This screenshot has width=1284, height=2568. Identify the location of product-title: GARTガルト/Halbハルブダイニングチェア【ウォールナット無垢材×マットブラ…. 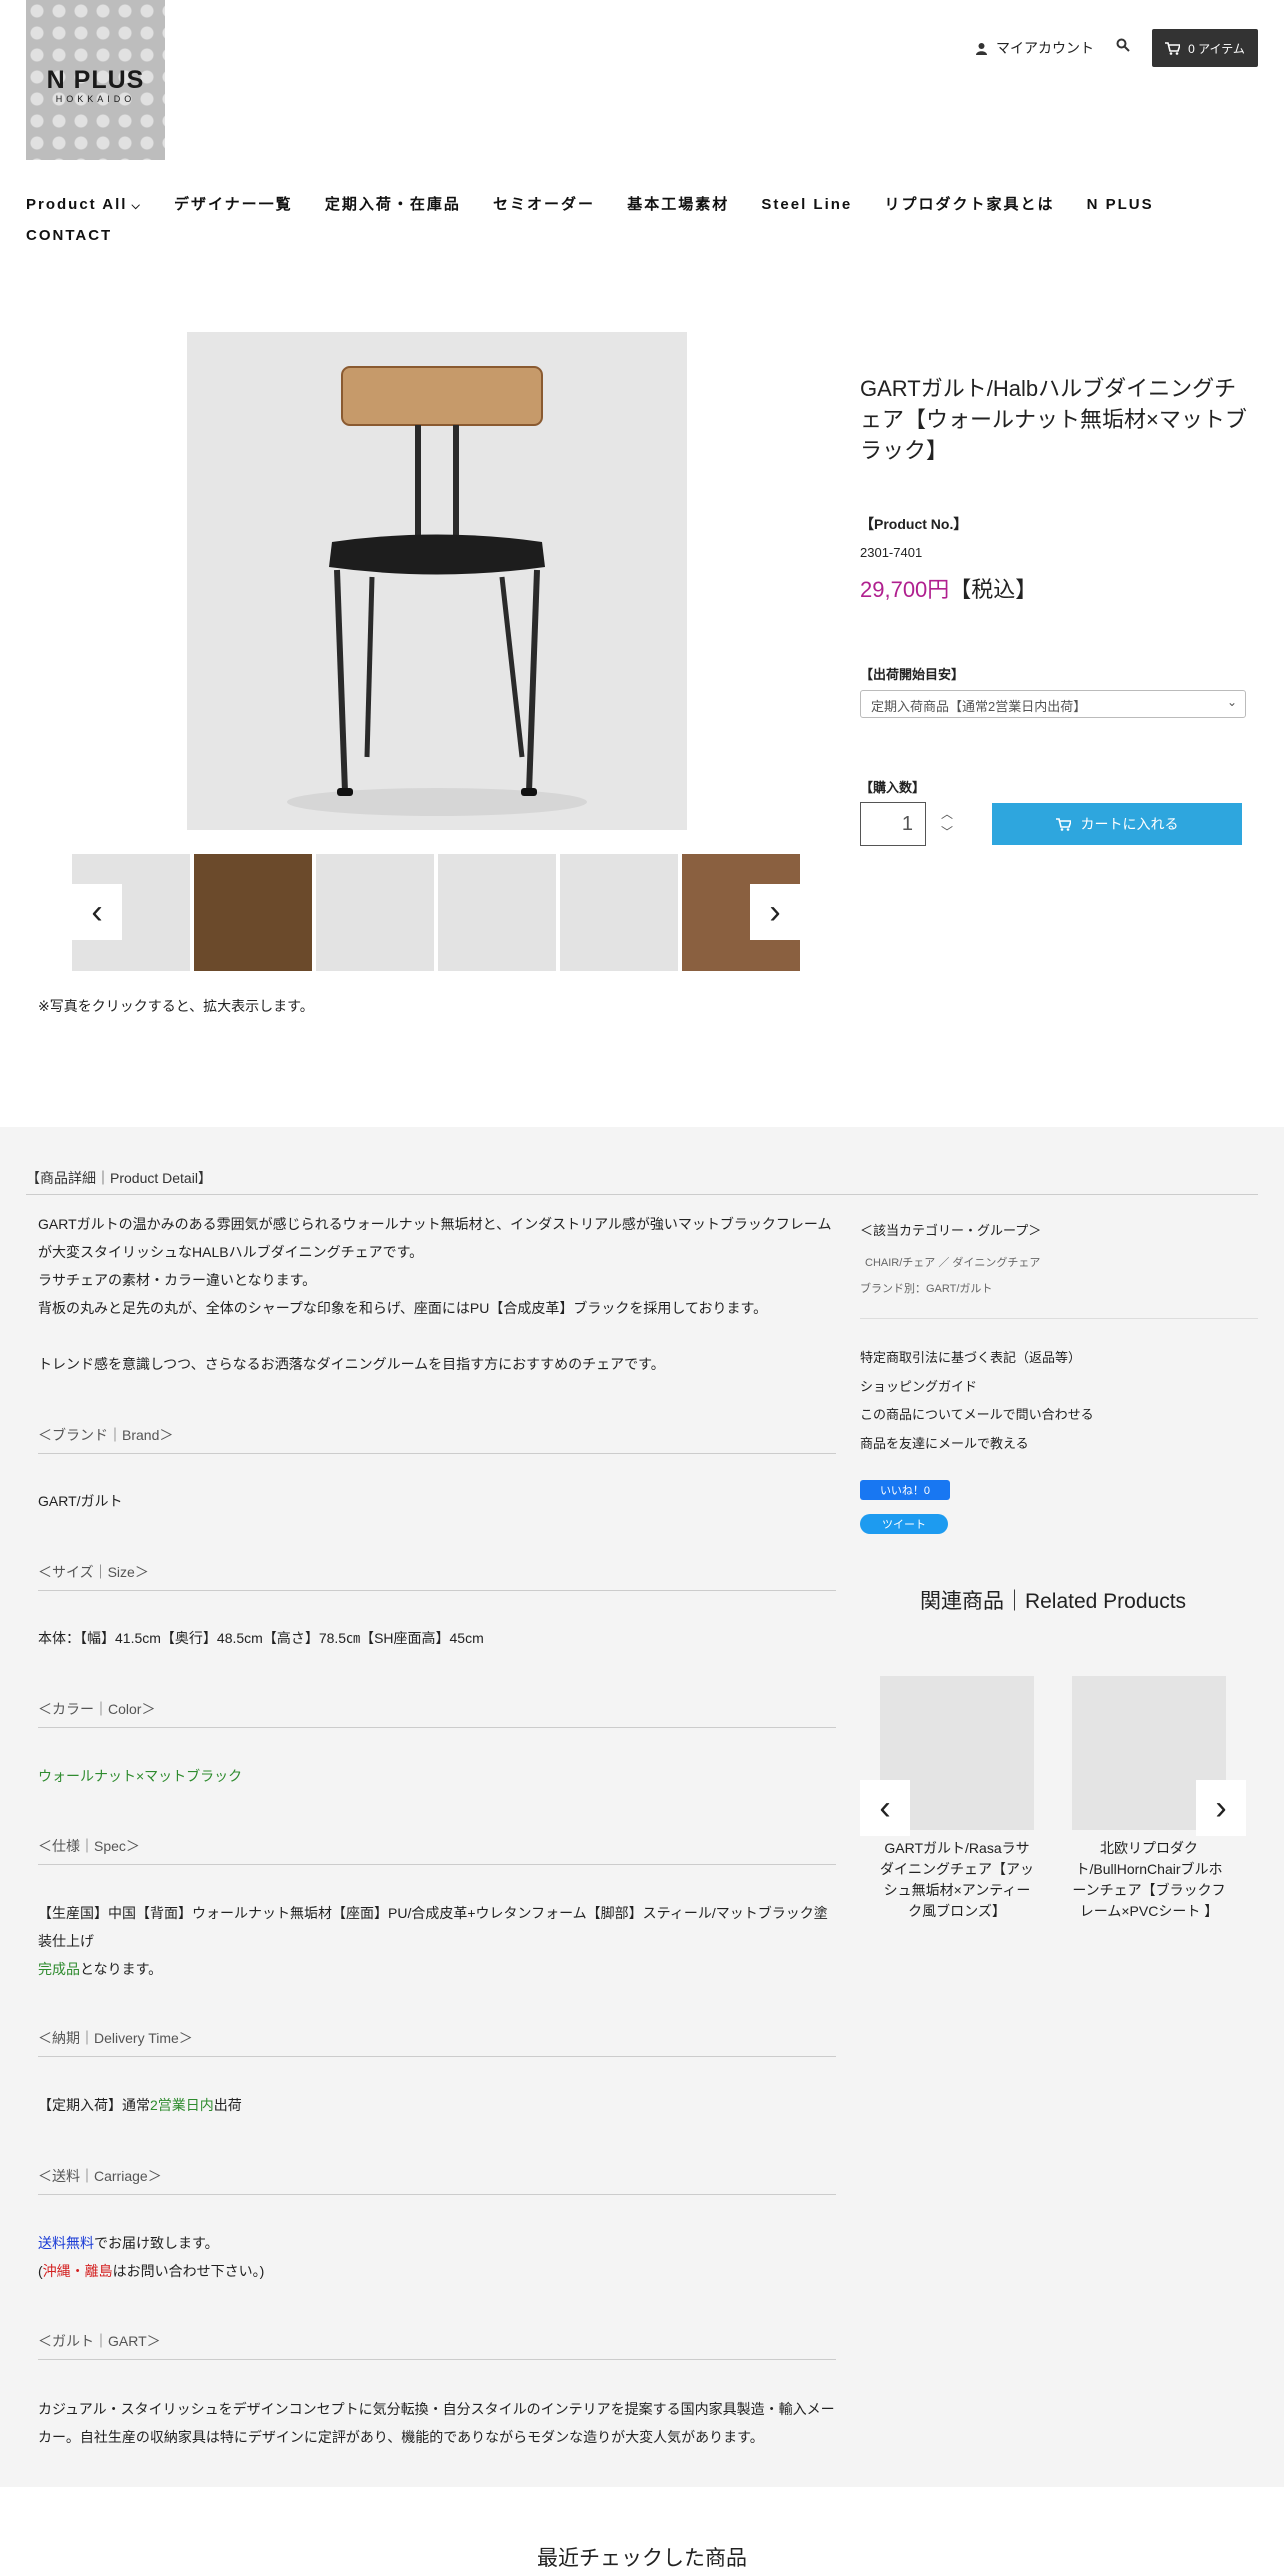
(1053, 419).